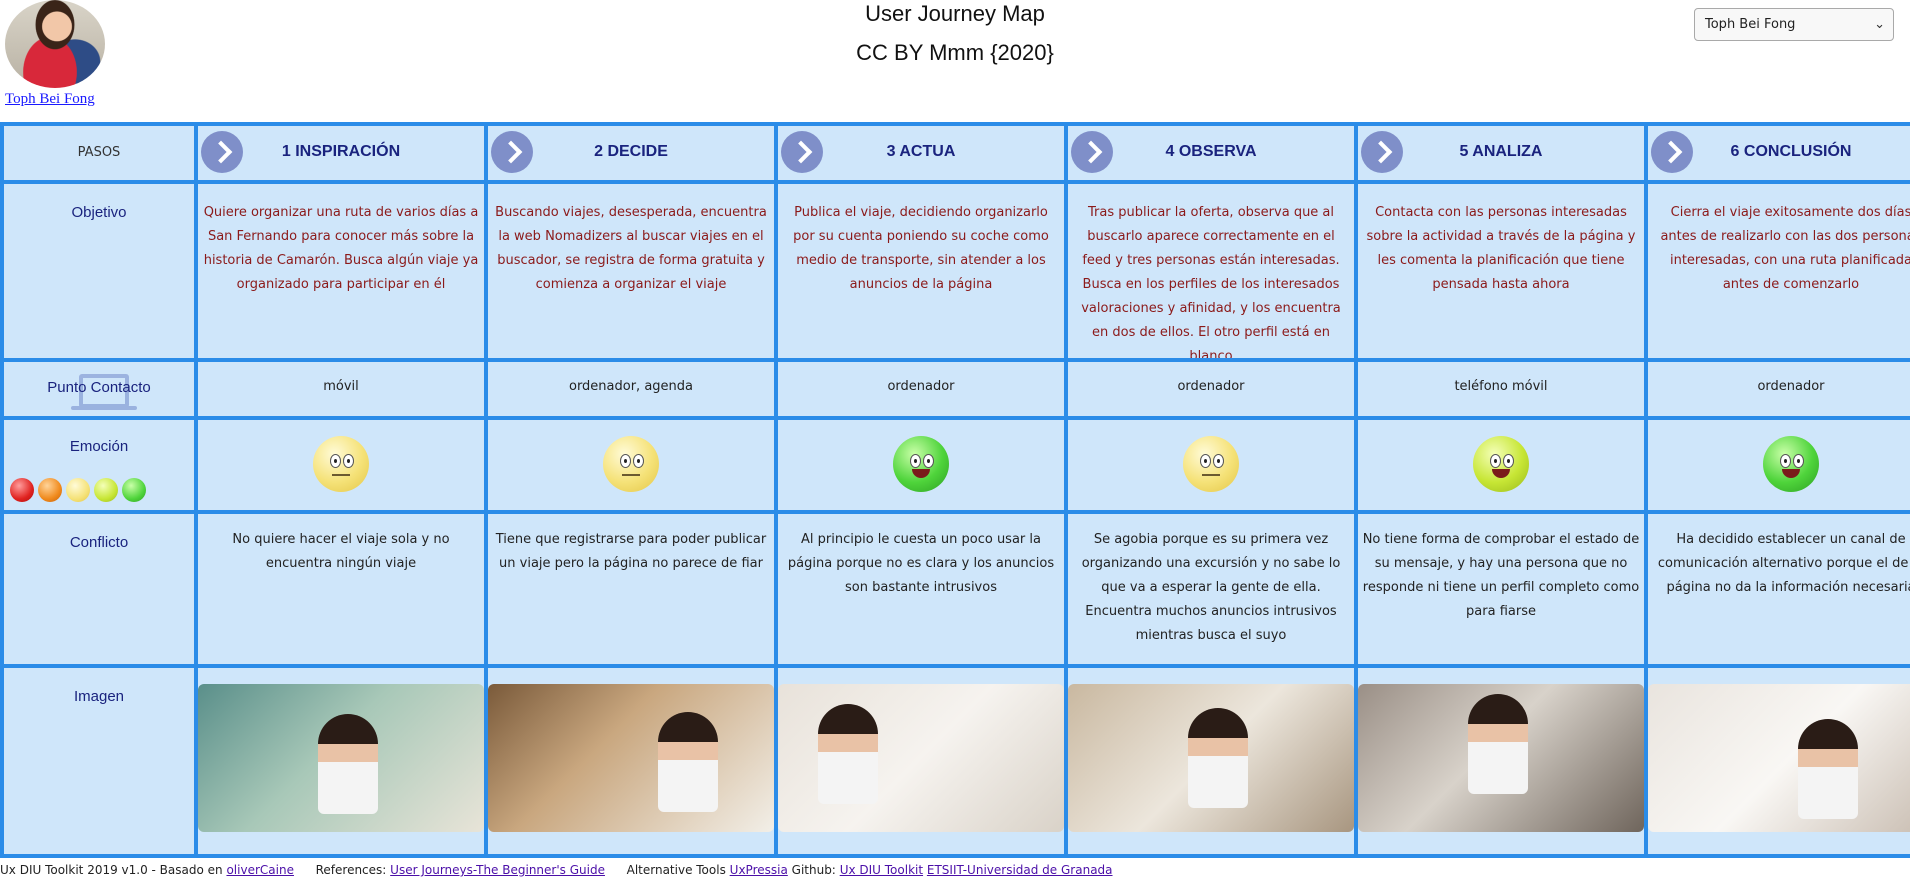  I want to click on footer-credit: Ux DIU Toolkit 2019 v1.0 - Basado en, so click(111, 870).